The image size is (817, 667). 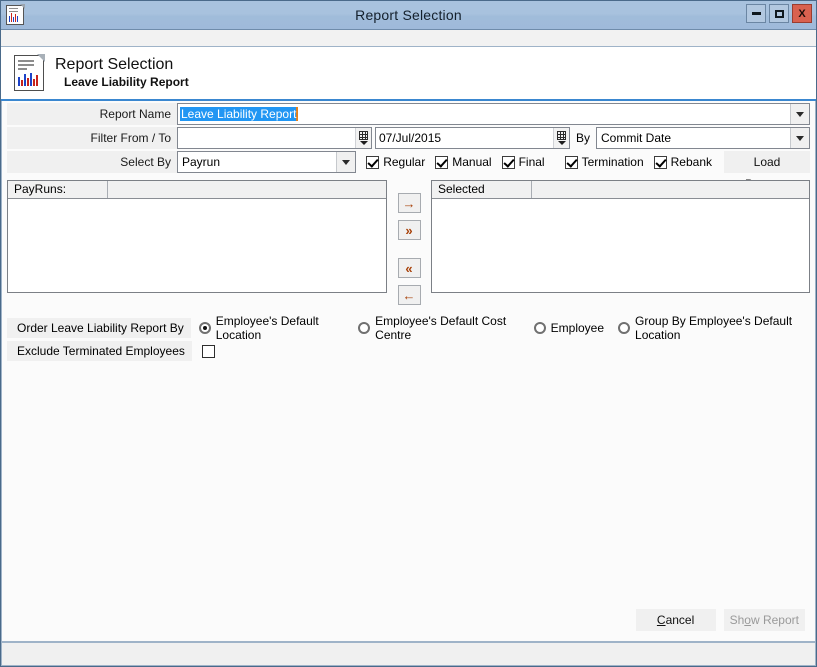 I want to click on radio-default-location-circle, so click(x=204, y=328).